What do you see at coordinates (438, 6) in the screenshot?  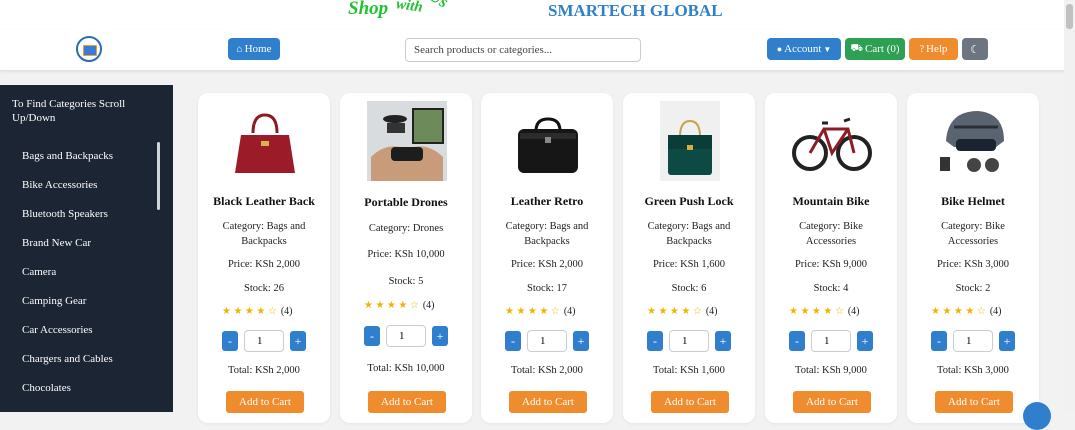 I see `tagline-us: Us` at bounding box center [438, 6].